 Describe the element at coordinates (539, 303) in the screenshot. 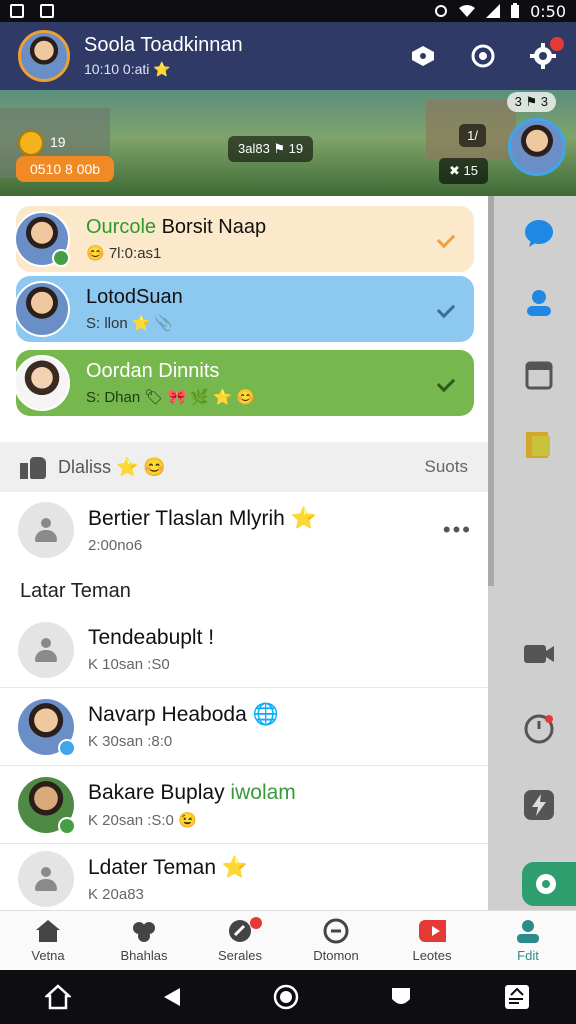

I see `contacts-icon` at that location.